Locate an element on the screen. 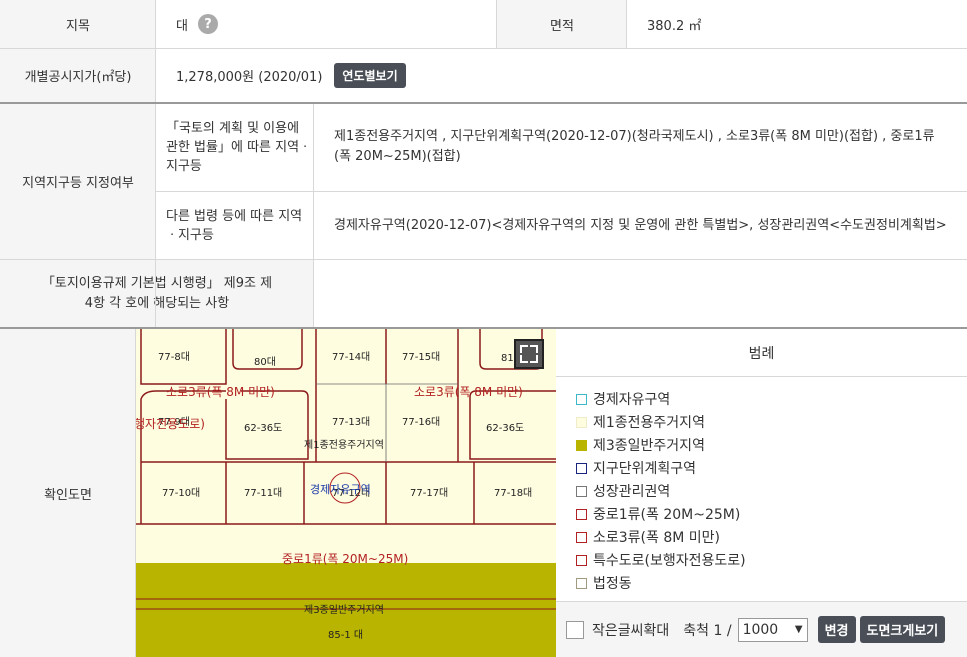 The height and width of the screenshot is (657, 967). zone-label: 지역지구등 지정여부 is located at coordinates (78, 181).